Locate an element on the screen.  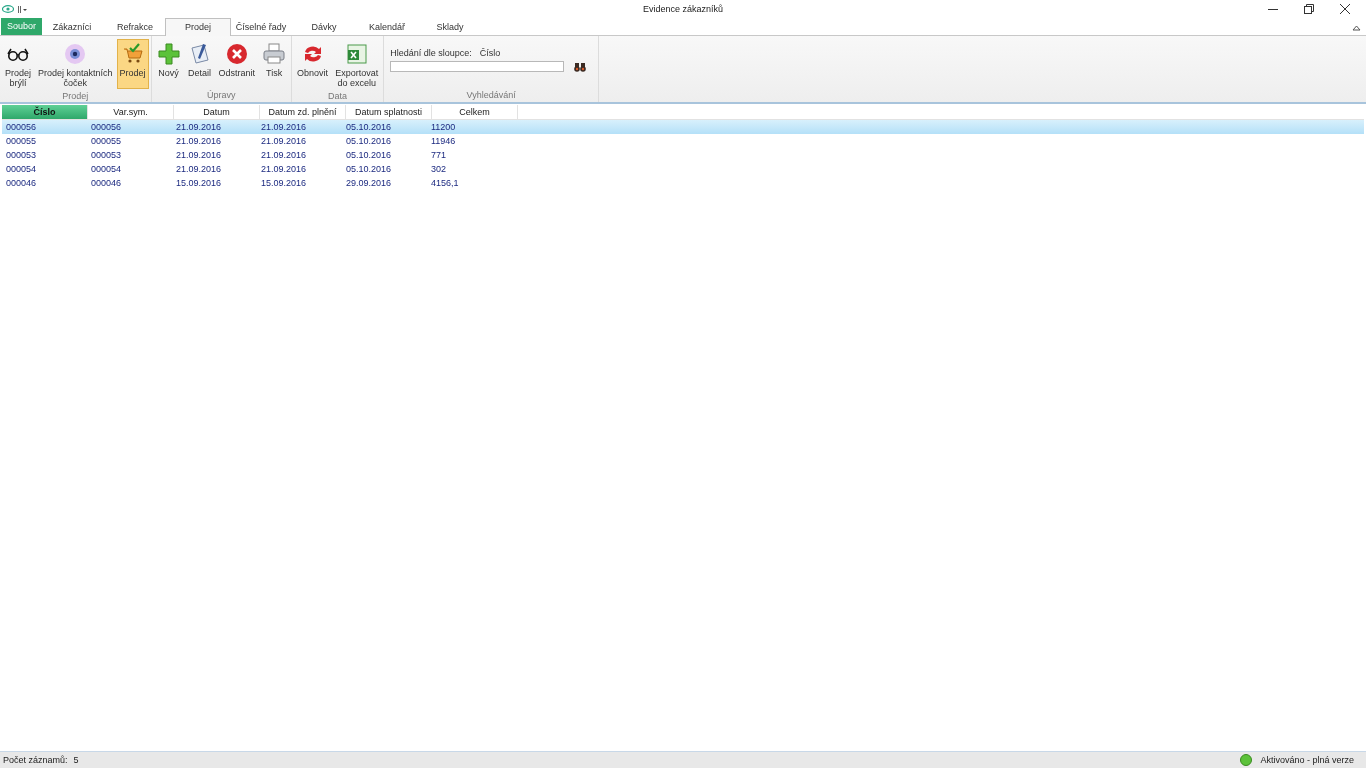
ribbon-button: Prodej is located at coordinates (132, 64).